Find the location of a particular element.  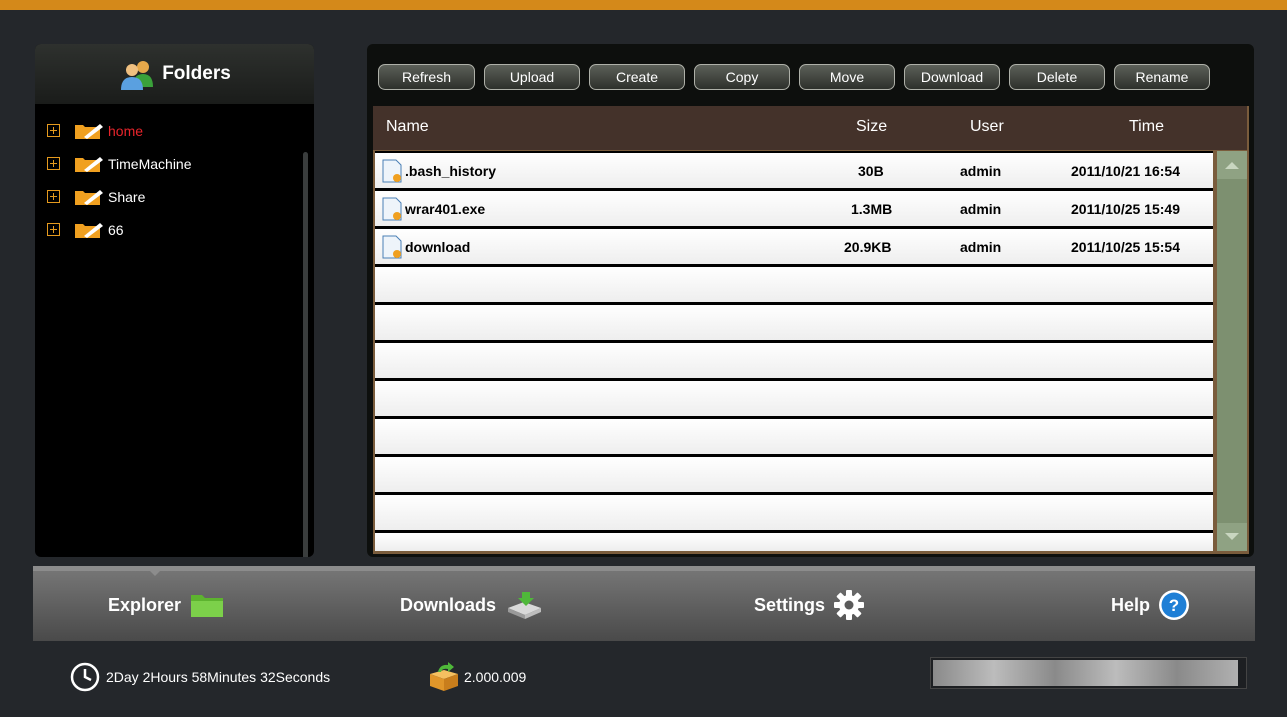

folder-label: TimeMachine is located at coordinates (150, 163).